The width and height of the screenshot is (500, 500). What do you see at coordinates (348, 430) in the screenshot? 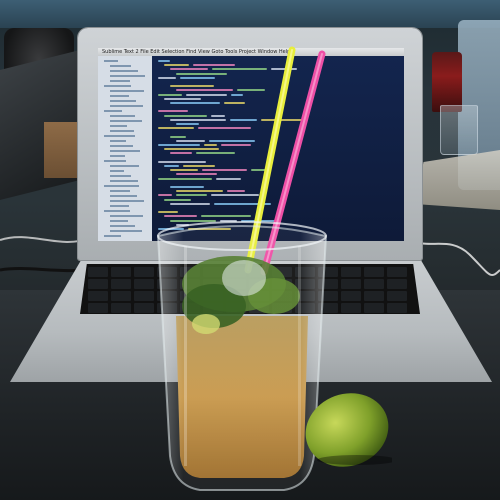
I see `lime` at bounding box center [348, 430].